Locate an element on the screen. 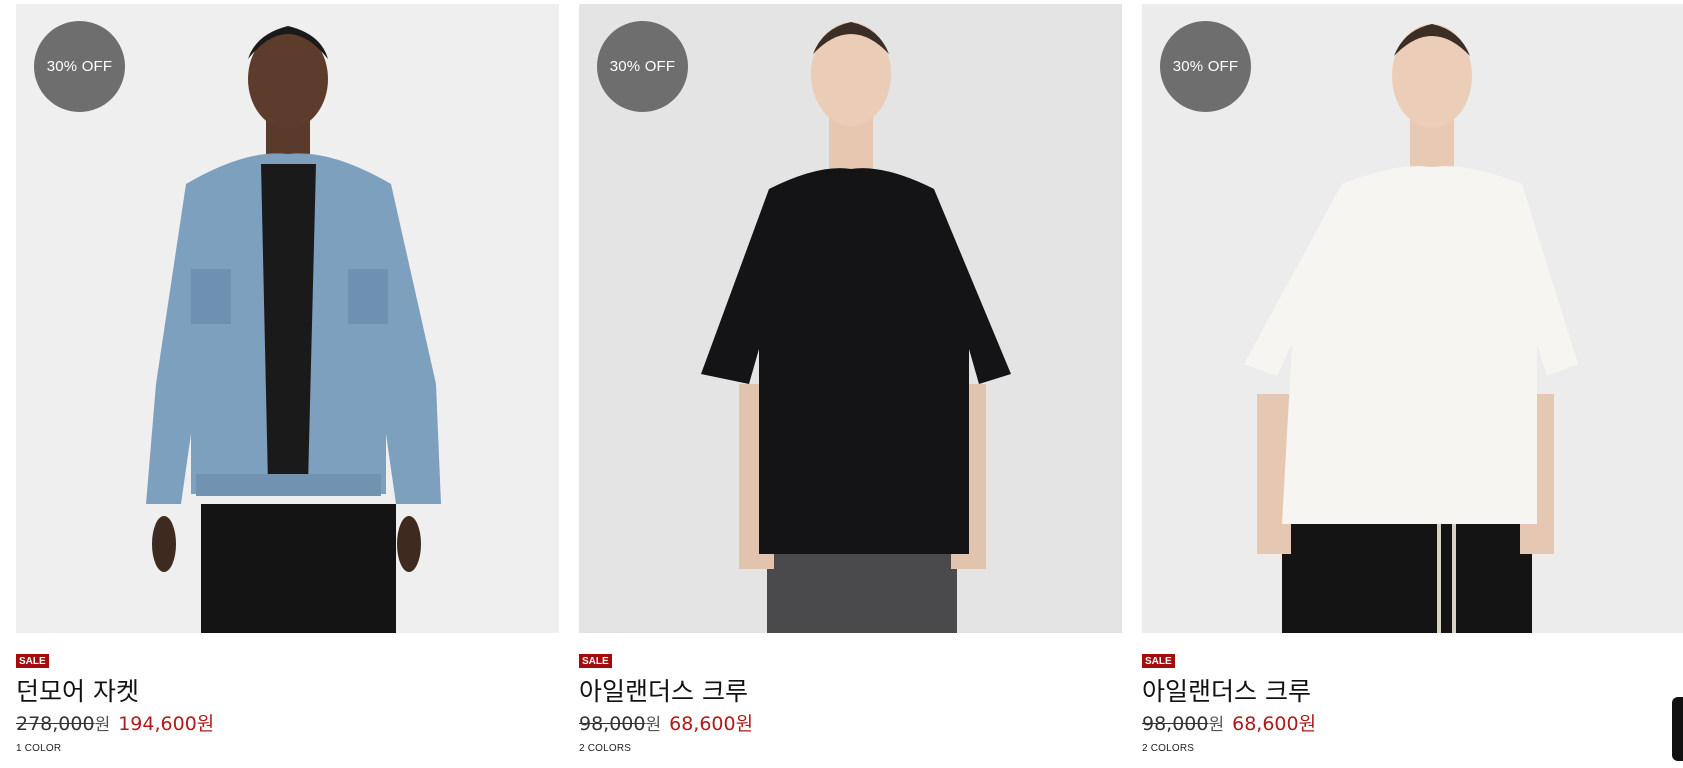  color-count: 1 COLOR is located at coordinates (38, 748).